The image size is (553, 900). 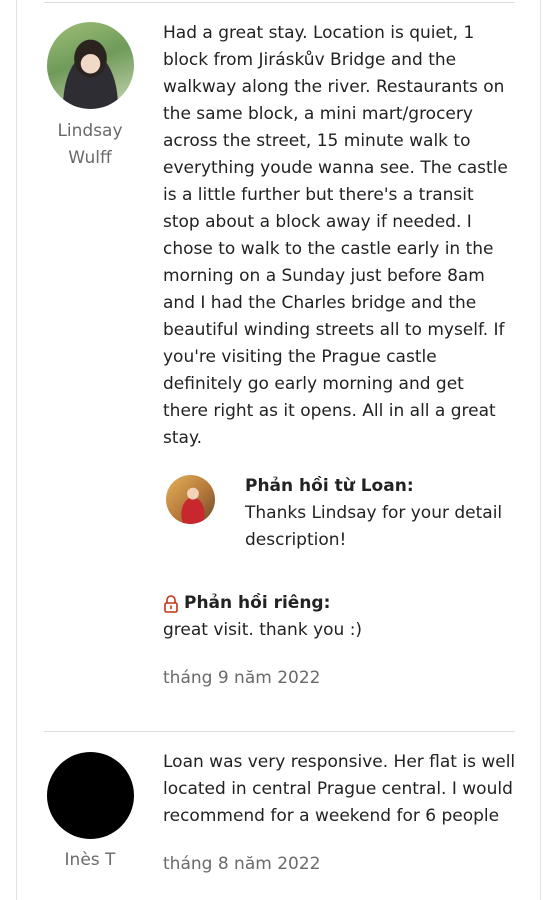 I want to click on host-response-title: Phản hồi từ Loan:, so click(x=329, y=486).